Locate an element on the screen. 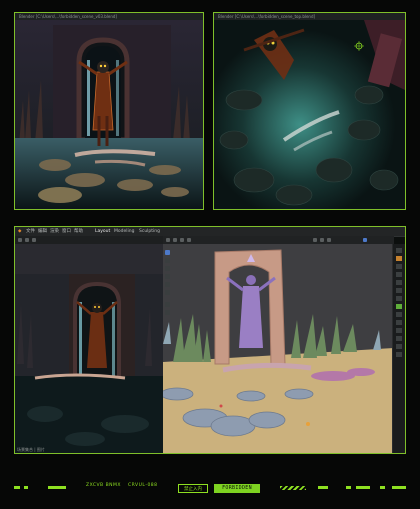 The width and height of the screenshot is (420, 509). view-menu-icon is located at coordinates (182, 240).